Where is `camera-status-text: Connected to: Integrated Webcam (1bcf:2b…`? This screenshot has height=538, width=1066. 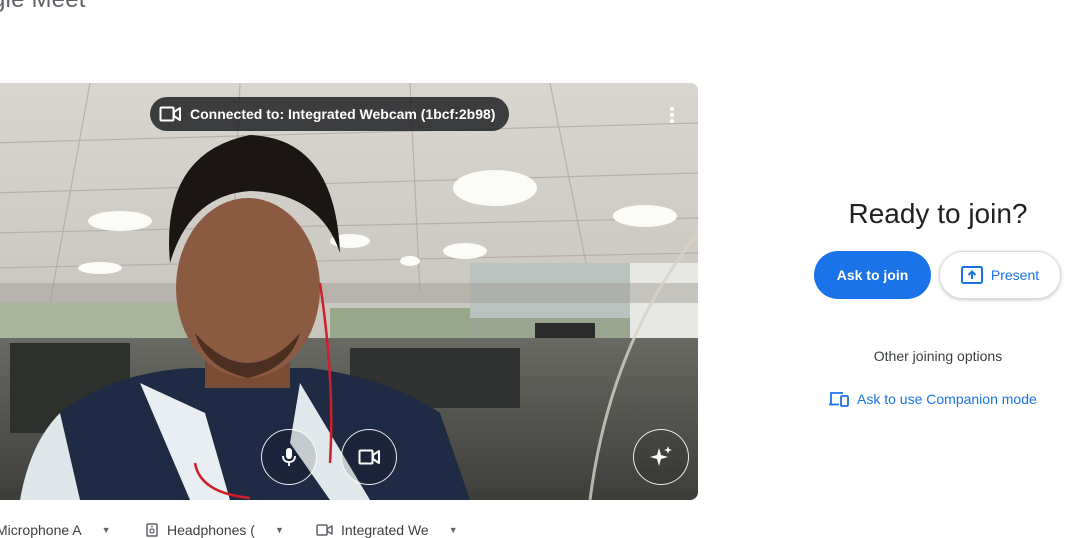 camera-status-text: Connected to: Integrated Webcam (1bcf:2b… is located at coordinates (343, 114).